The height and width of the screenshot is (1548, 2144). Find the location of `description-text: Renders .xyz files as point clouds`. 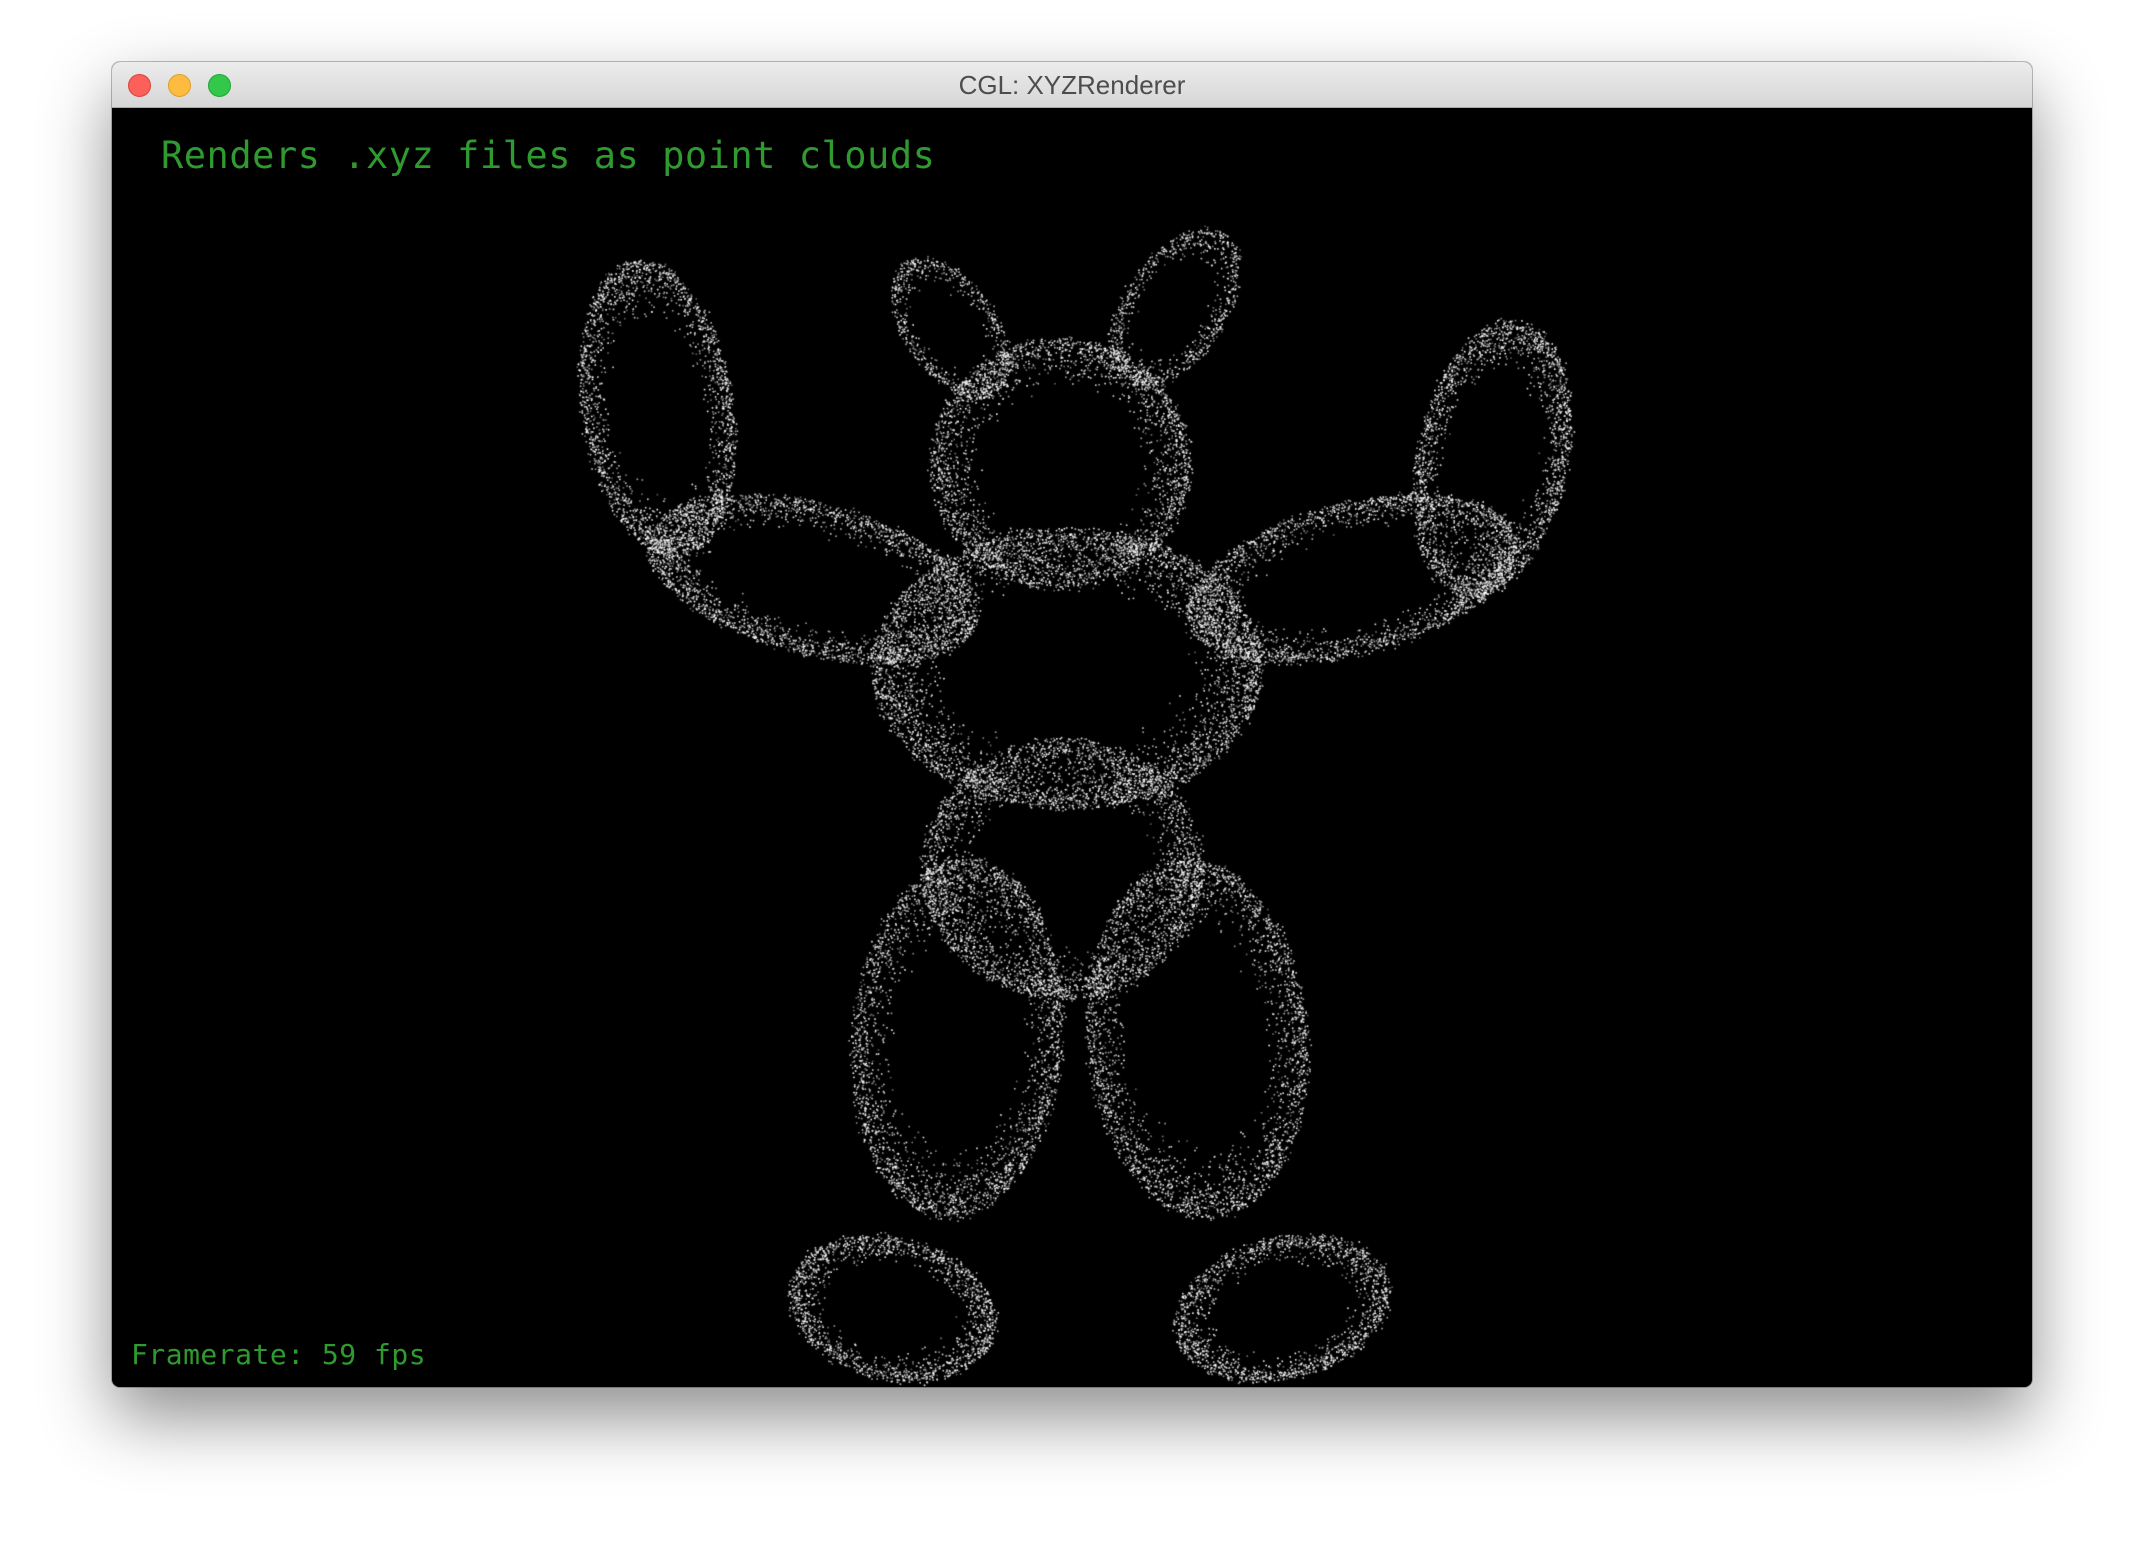

description-text: Renders .xyz files as point clouds is located at coordinates (548, 155).